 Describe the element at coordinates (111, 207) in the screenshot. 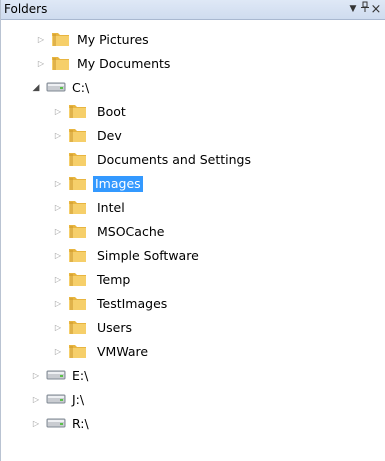

I see `tree-item-label: Intel` at that location.